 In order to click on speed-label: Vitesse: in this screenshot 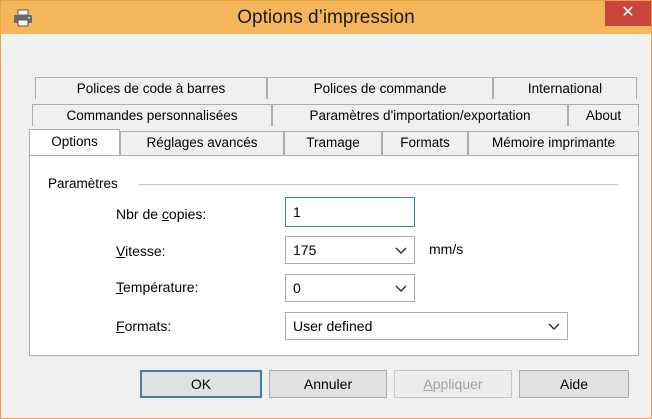, I will do `click(141, 251)`.